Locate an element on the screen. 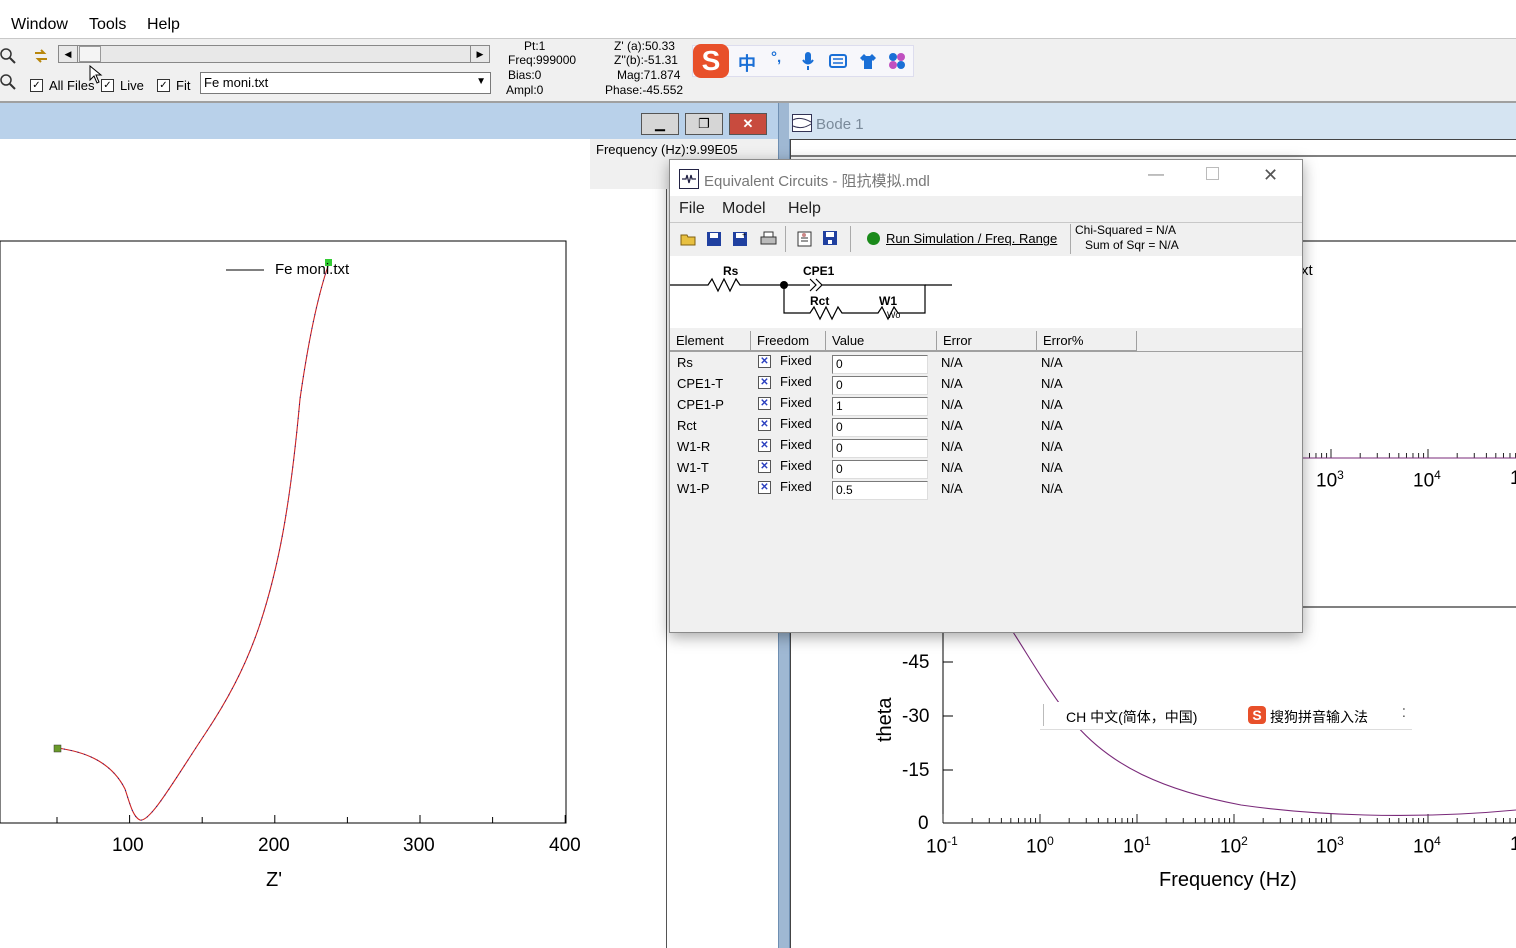  dialog-menu-file: File is located at coordinates (692, 209).